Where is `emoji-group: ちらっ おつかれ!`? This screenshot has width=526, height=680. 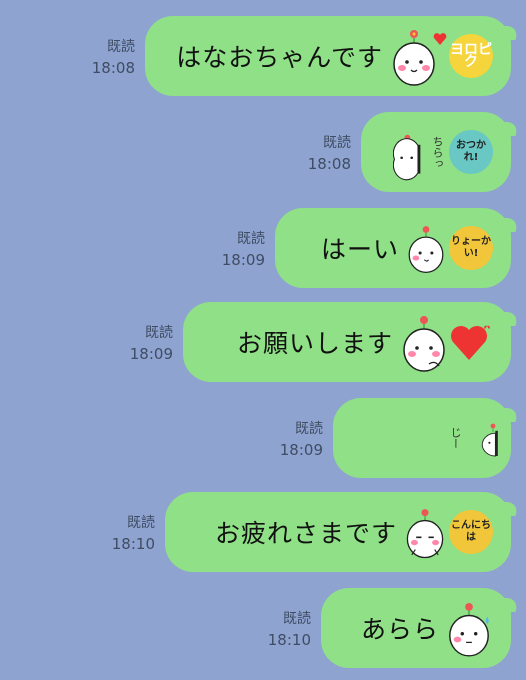
emoji-group: ちらっ おつかれ! is located at coordinates (443, 152).